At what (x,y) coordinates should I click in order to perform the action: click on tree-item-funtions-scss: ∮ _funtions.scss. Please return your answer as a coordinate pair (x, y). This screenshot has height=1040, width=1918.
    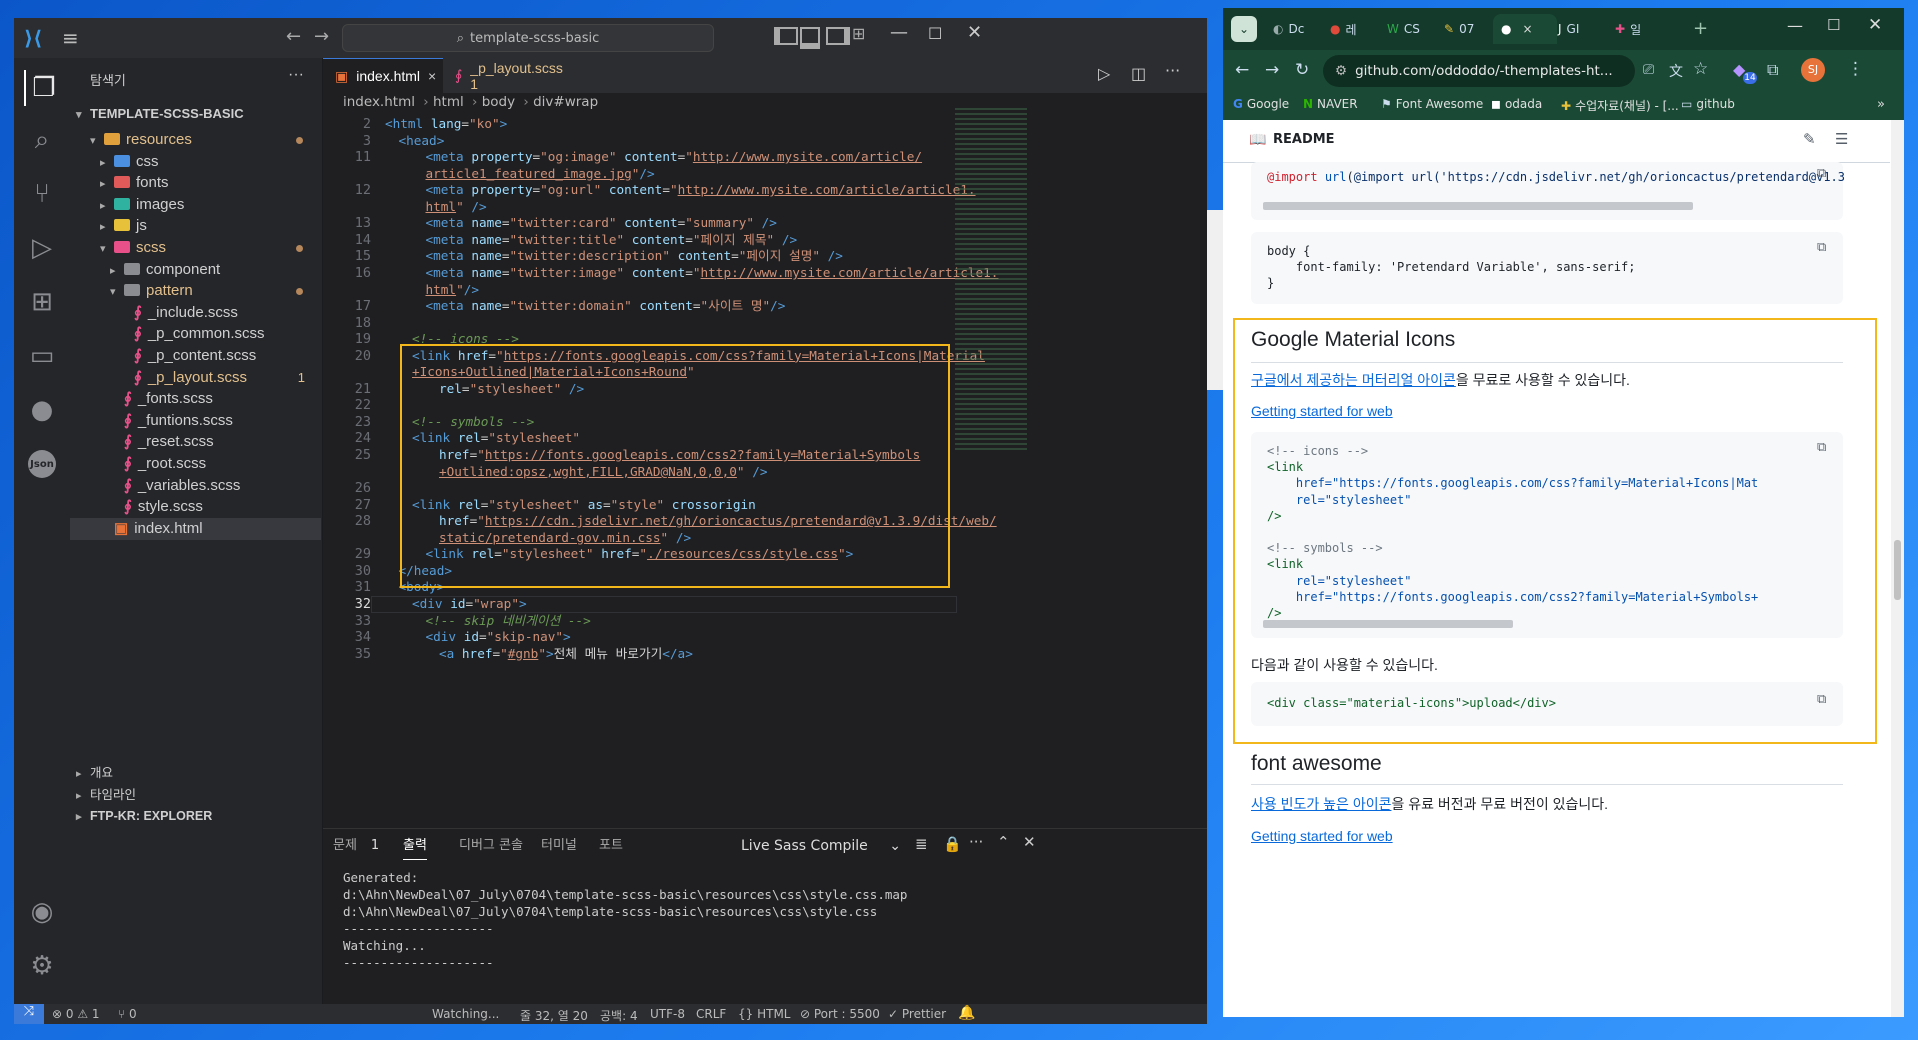
    Looking at the image, I should click on (195, 421).